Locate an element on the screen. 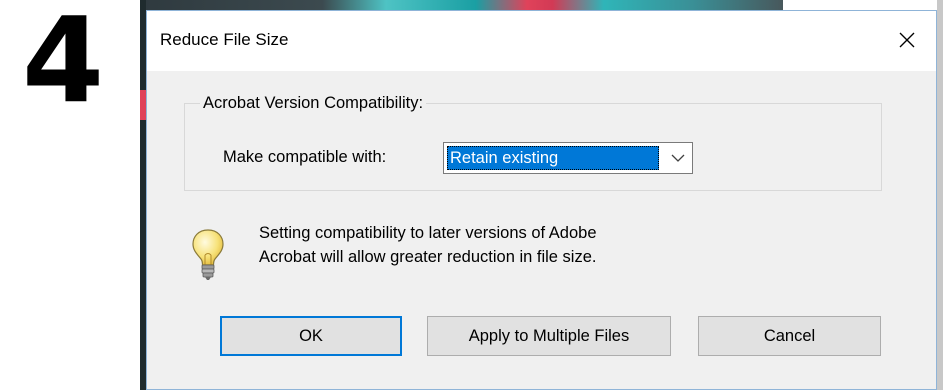  dialog-titlebar: Reduce File Size is located at coordinates (541, 41).